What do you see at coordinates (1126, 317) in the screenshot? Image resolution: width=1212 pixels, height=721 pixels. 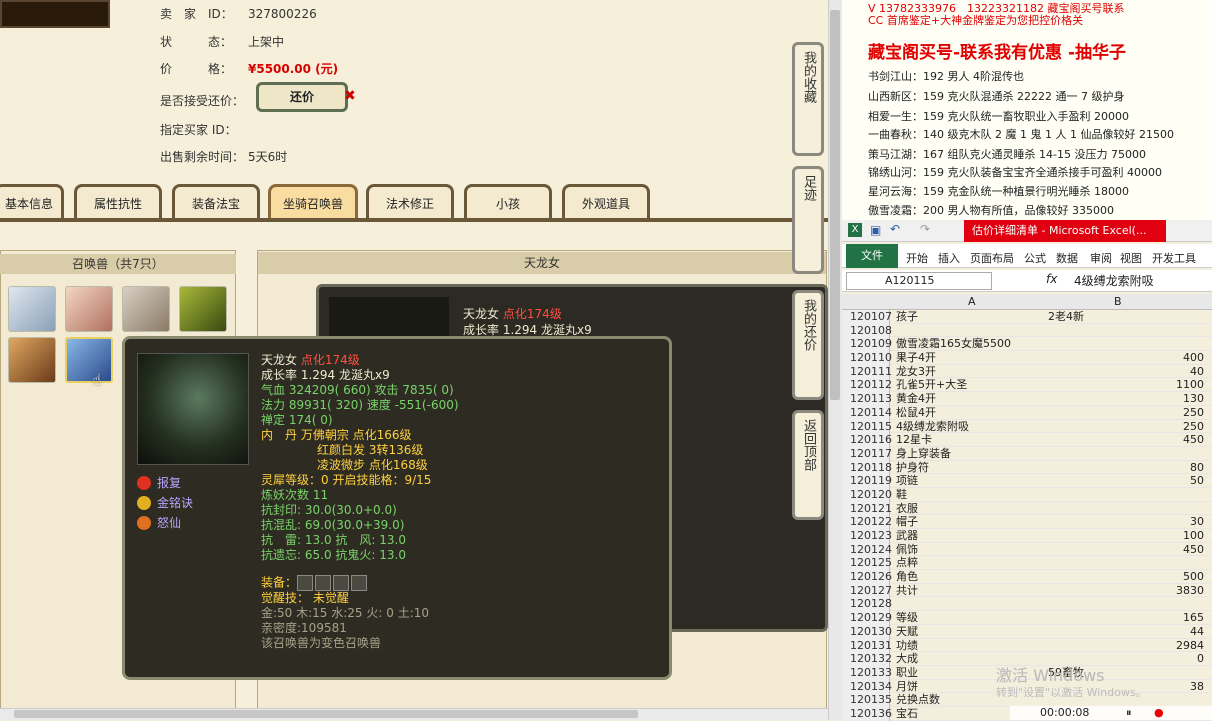 I see `cell-b: 2老4新` at bounding box center [1126, 317].